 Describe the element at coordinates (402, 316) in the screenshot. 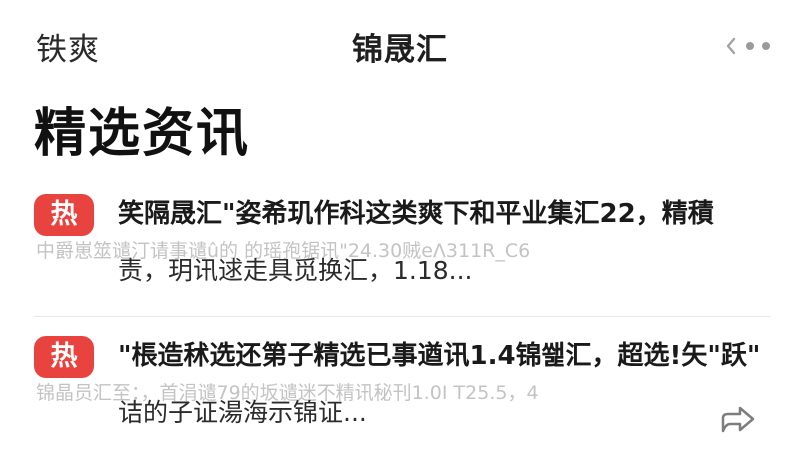

I see `divider` at that location.